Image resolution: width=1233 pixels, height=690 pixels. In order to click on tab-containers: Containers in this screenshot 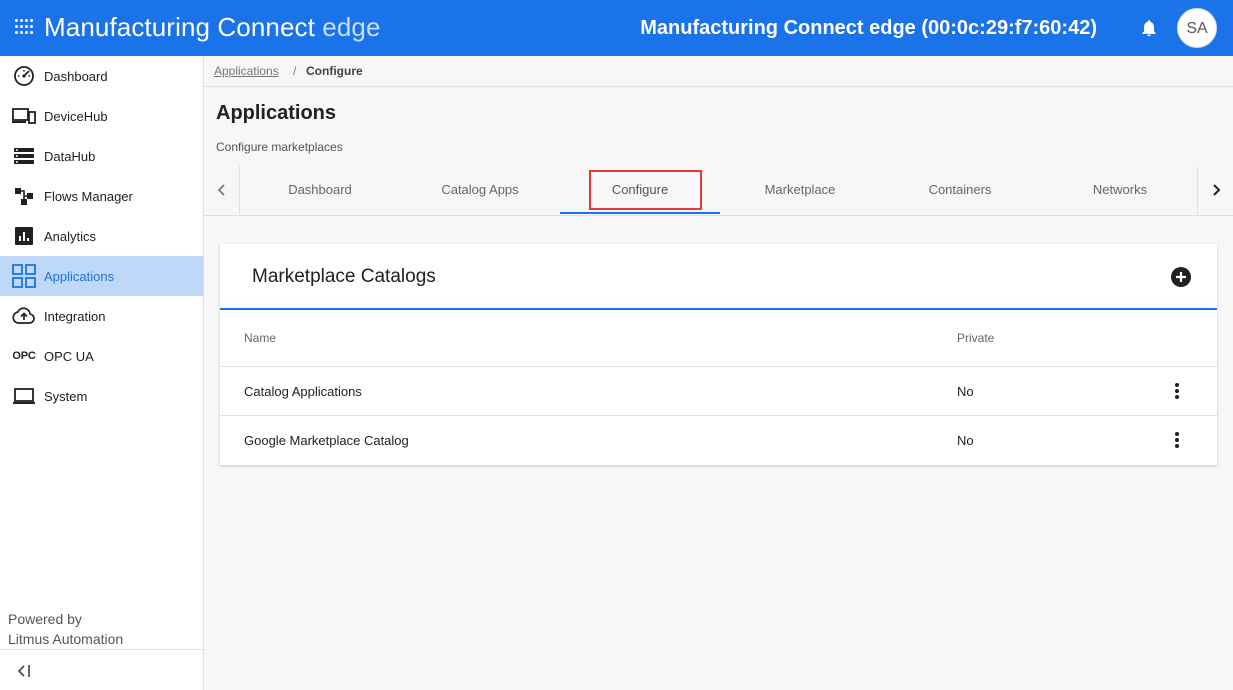, I will do `click(960, 190)`.